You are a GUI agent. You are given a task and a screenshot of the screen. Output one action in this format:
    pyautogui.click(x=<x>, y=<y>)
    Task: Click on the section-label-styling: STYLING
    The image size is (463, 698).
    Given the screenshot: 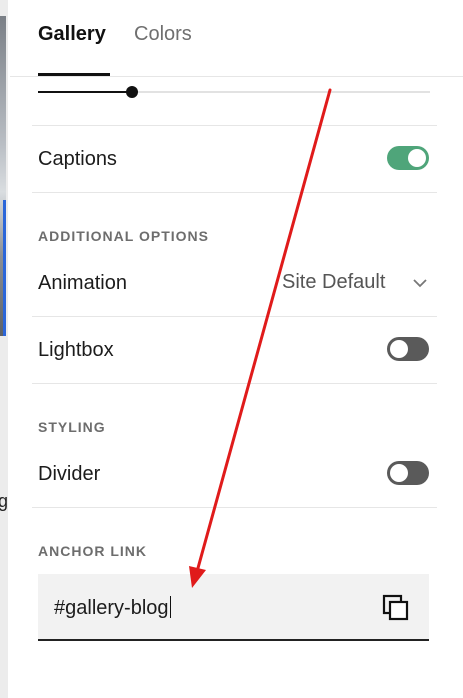 What is the action you would take?
    pyautogui.click(x=72, y=427)
    